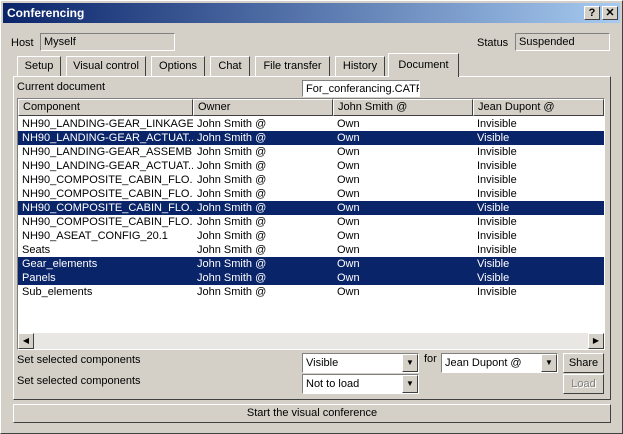  I want to click on cell-component: Gear_elements, so click(60, 264).